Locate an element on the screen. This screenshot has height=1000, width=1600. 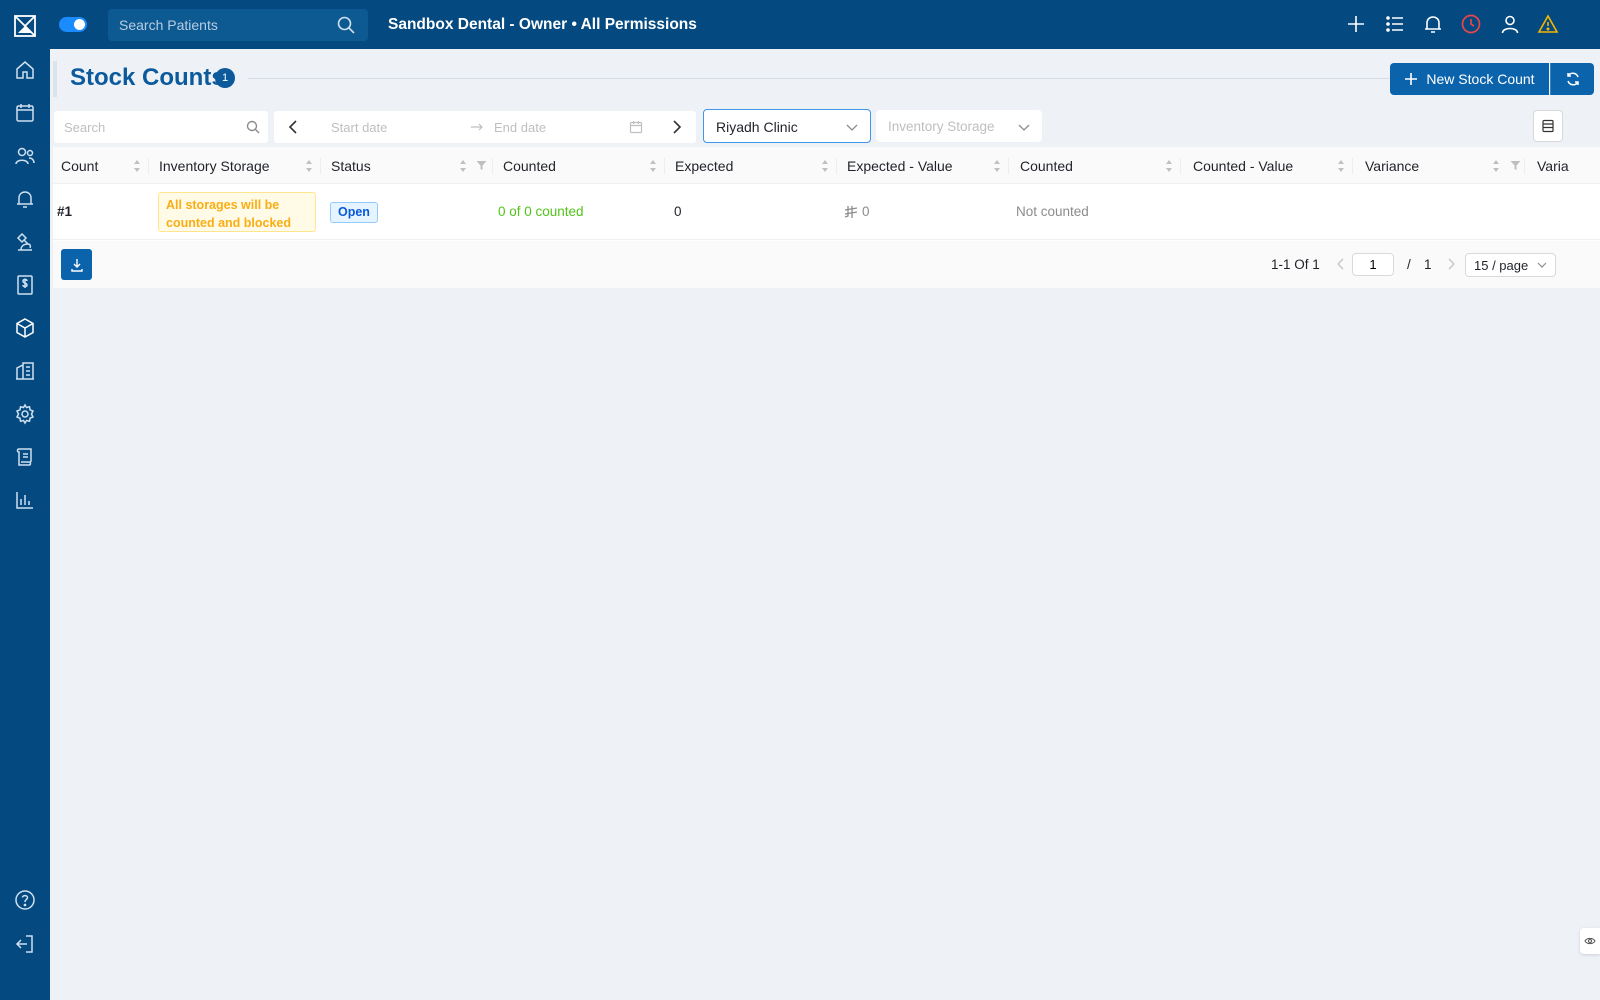
eye-toggle-button is located at coordinates (1590, 941).